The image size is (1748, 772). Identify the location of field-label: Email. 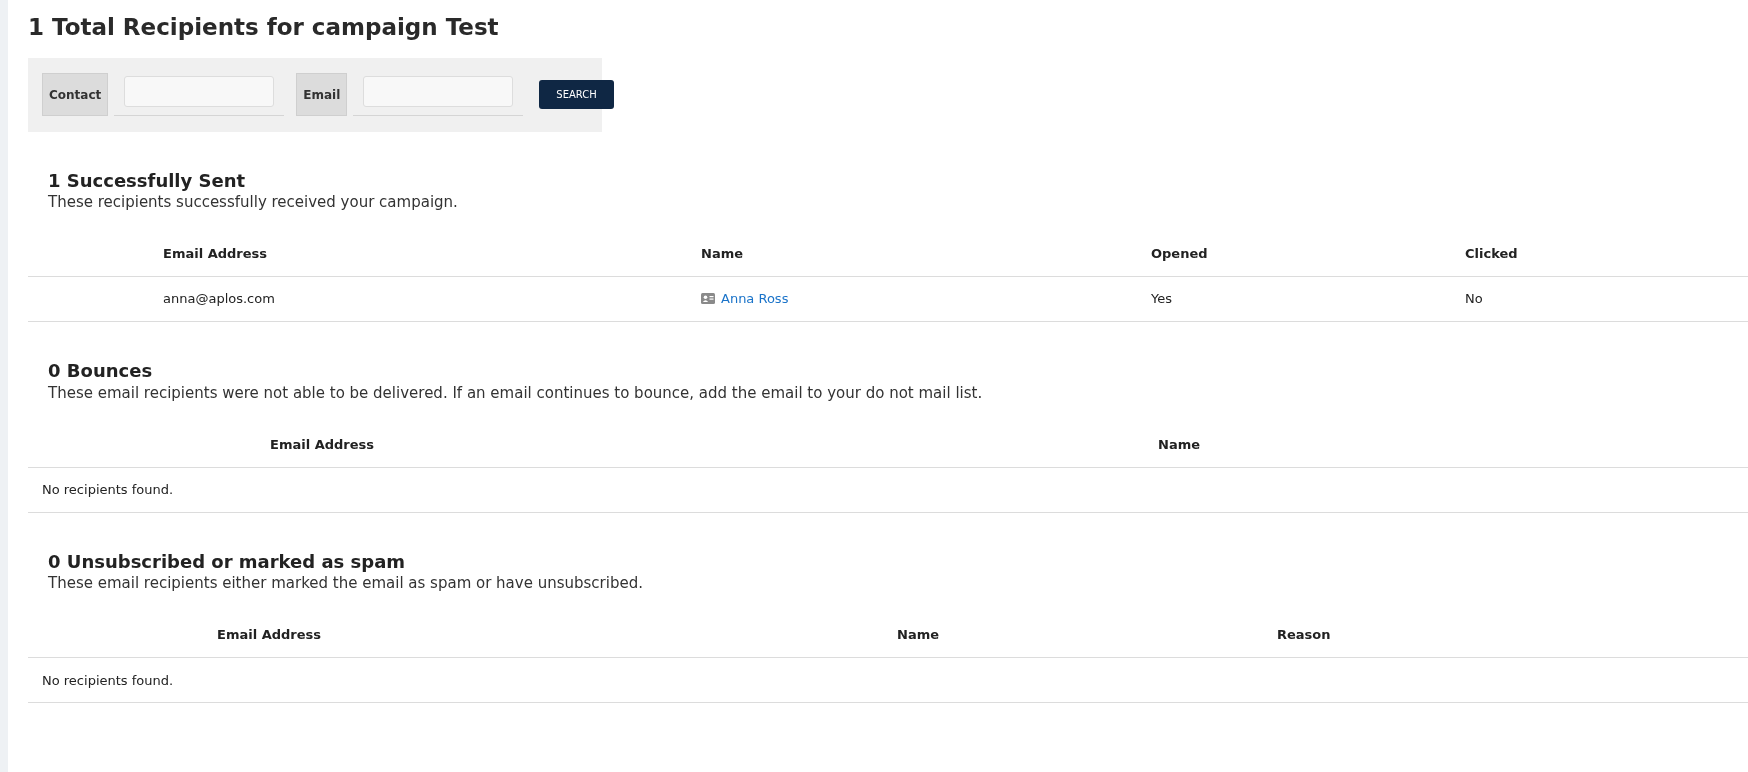
(322, 95).